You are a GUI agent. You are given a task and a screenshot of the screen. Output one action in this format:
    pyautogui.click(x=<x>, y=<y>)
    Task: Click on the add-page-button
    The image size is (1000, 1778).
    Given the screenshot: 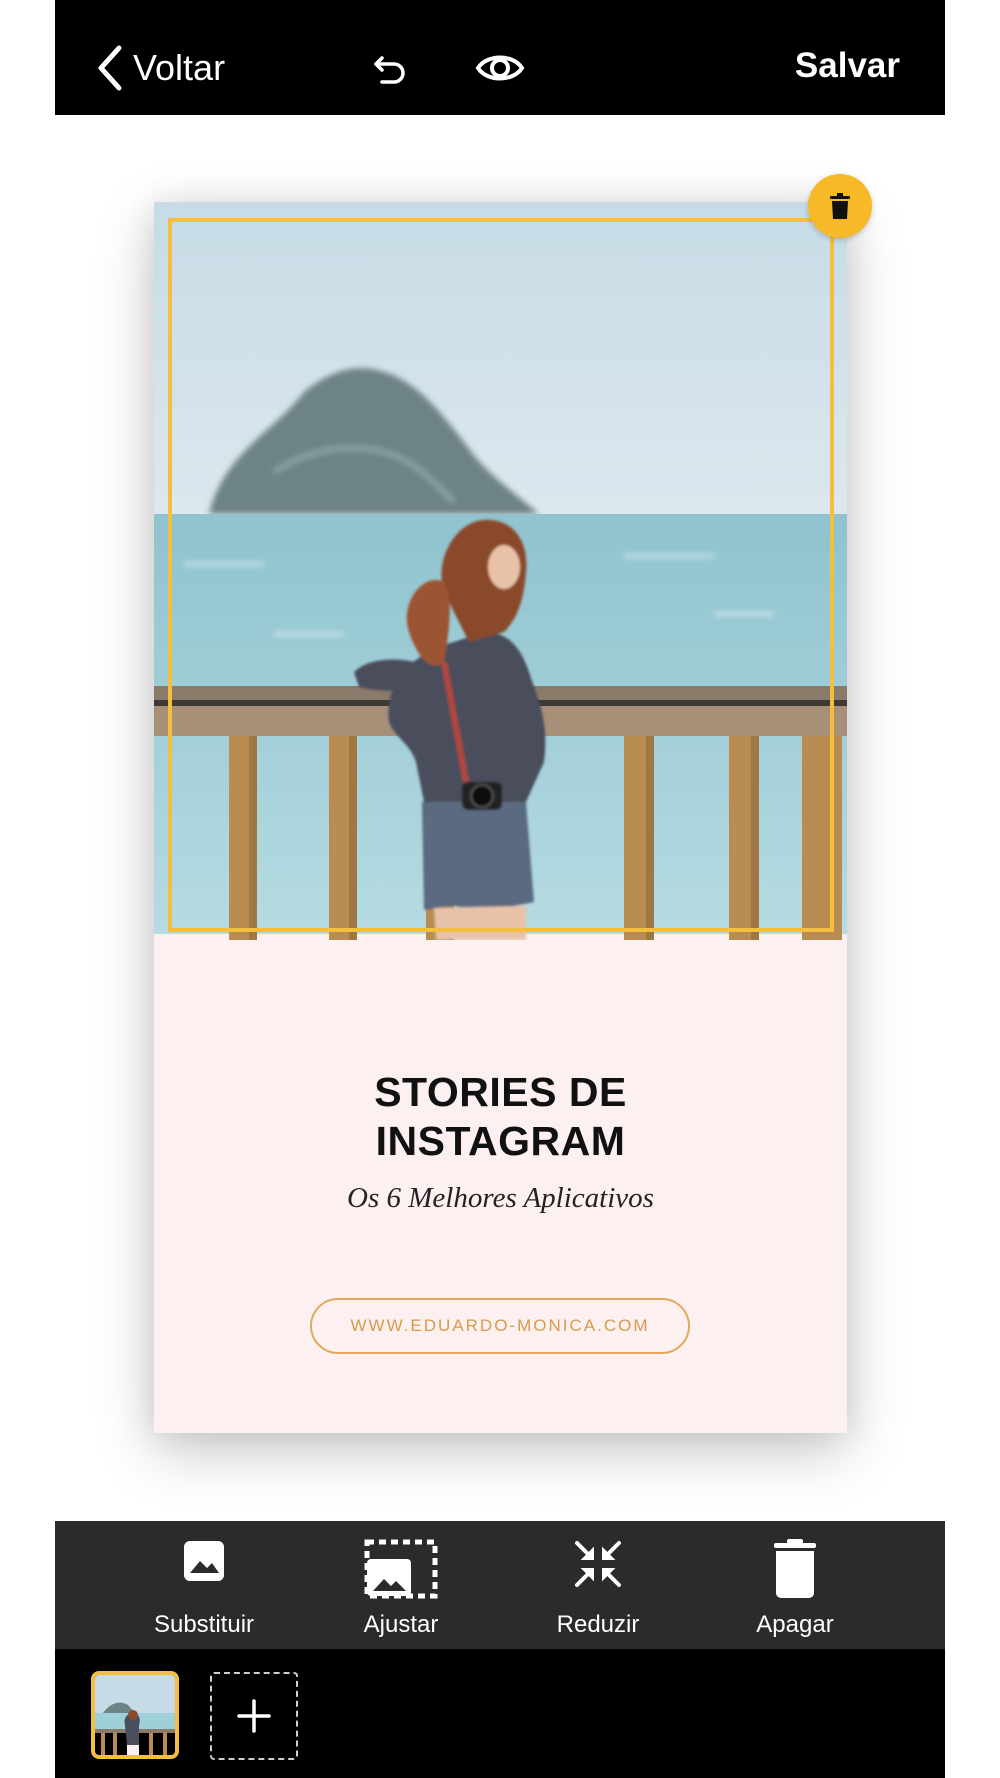 What is the action you would take?
    pyautogui.click(x=254, y=1716)
    